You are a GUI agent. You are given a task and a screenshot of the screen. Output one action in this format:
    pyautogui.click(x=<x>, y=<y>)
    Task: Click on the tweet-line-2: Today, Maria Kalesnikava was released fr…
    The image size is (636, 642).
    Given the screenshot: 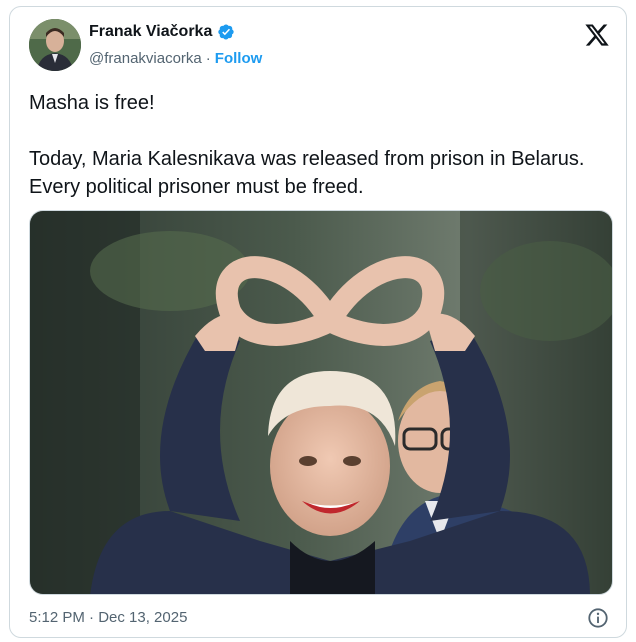 What is the action you would take?
    pyautogui.click(x=307, y=173)
    